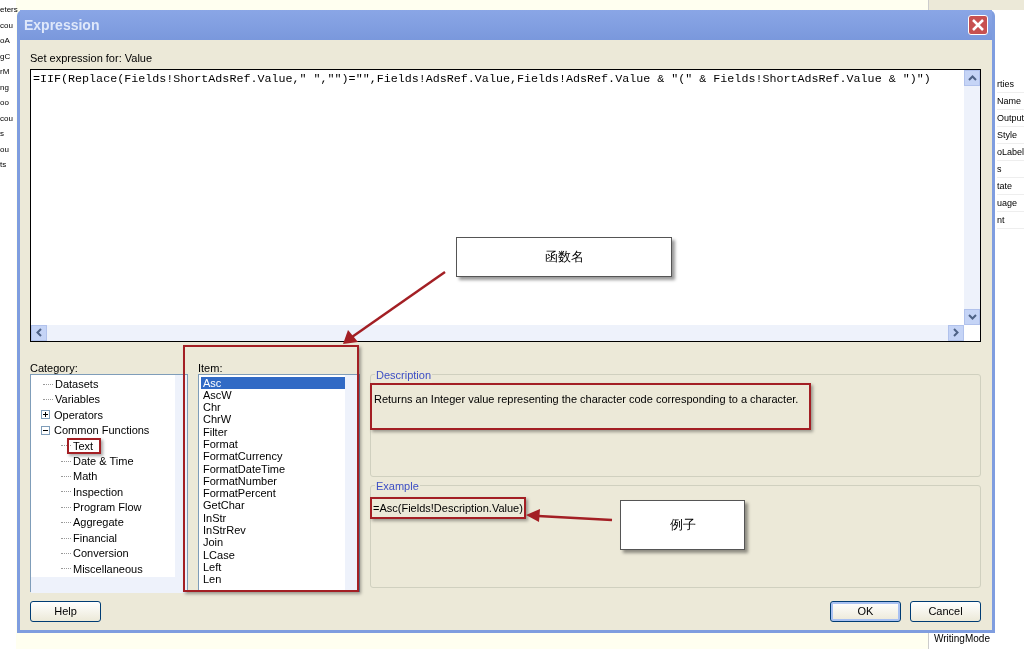  What do you see at coordinates (210, 367) in the screenshot?
I see `field-label: Item:` at bounding box center [210, 367].